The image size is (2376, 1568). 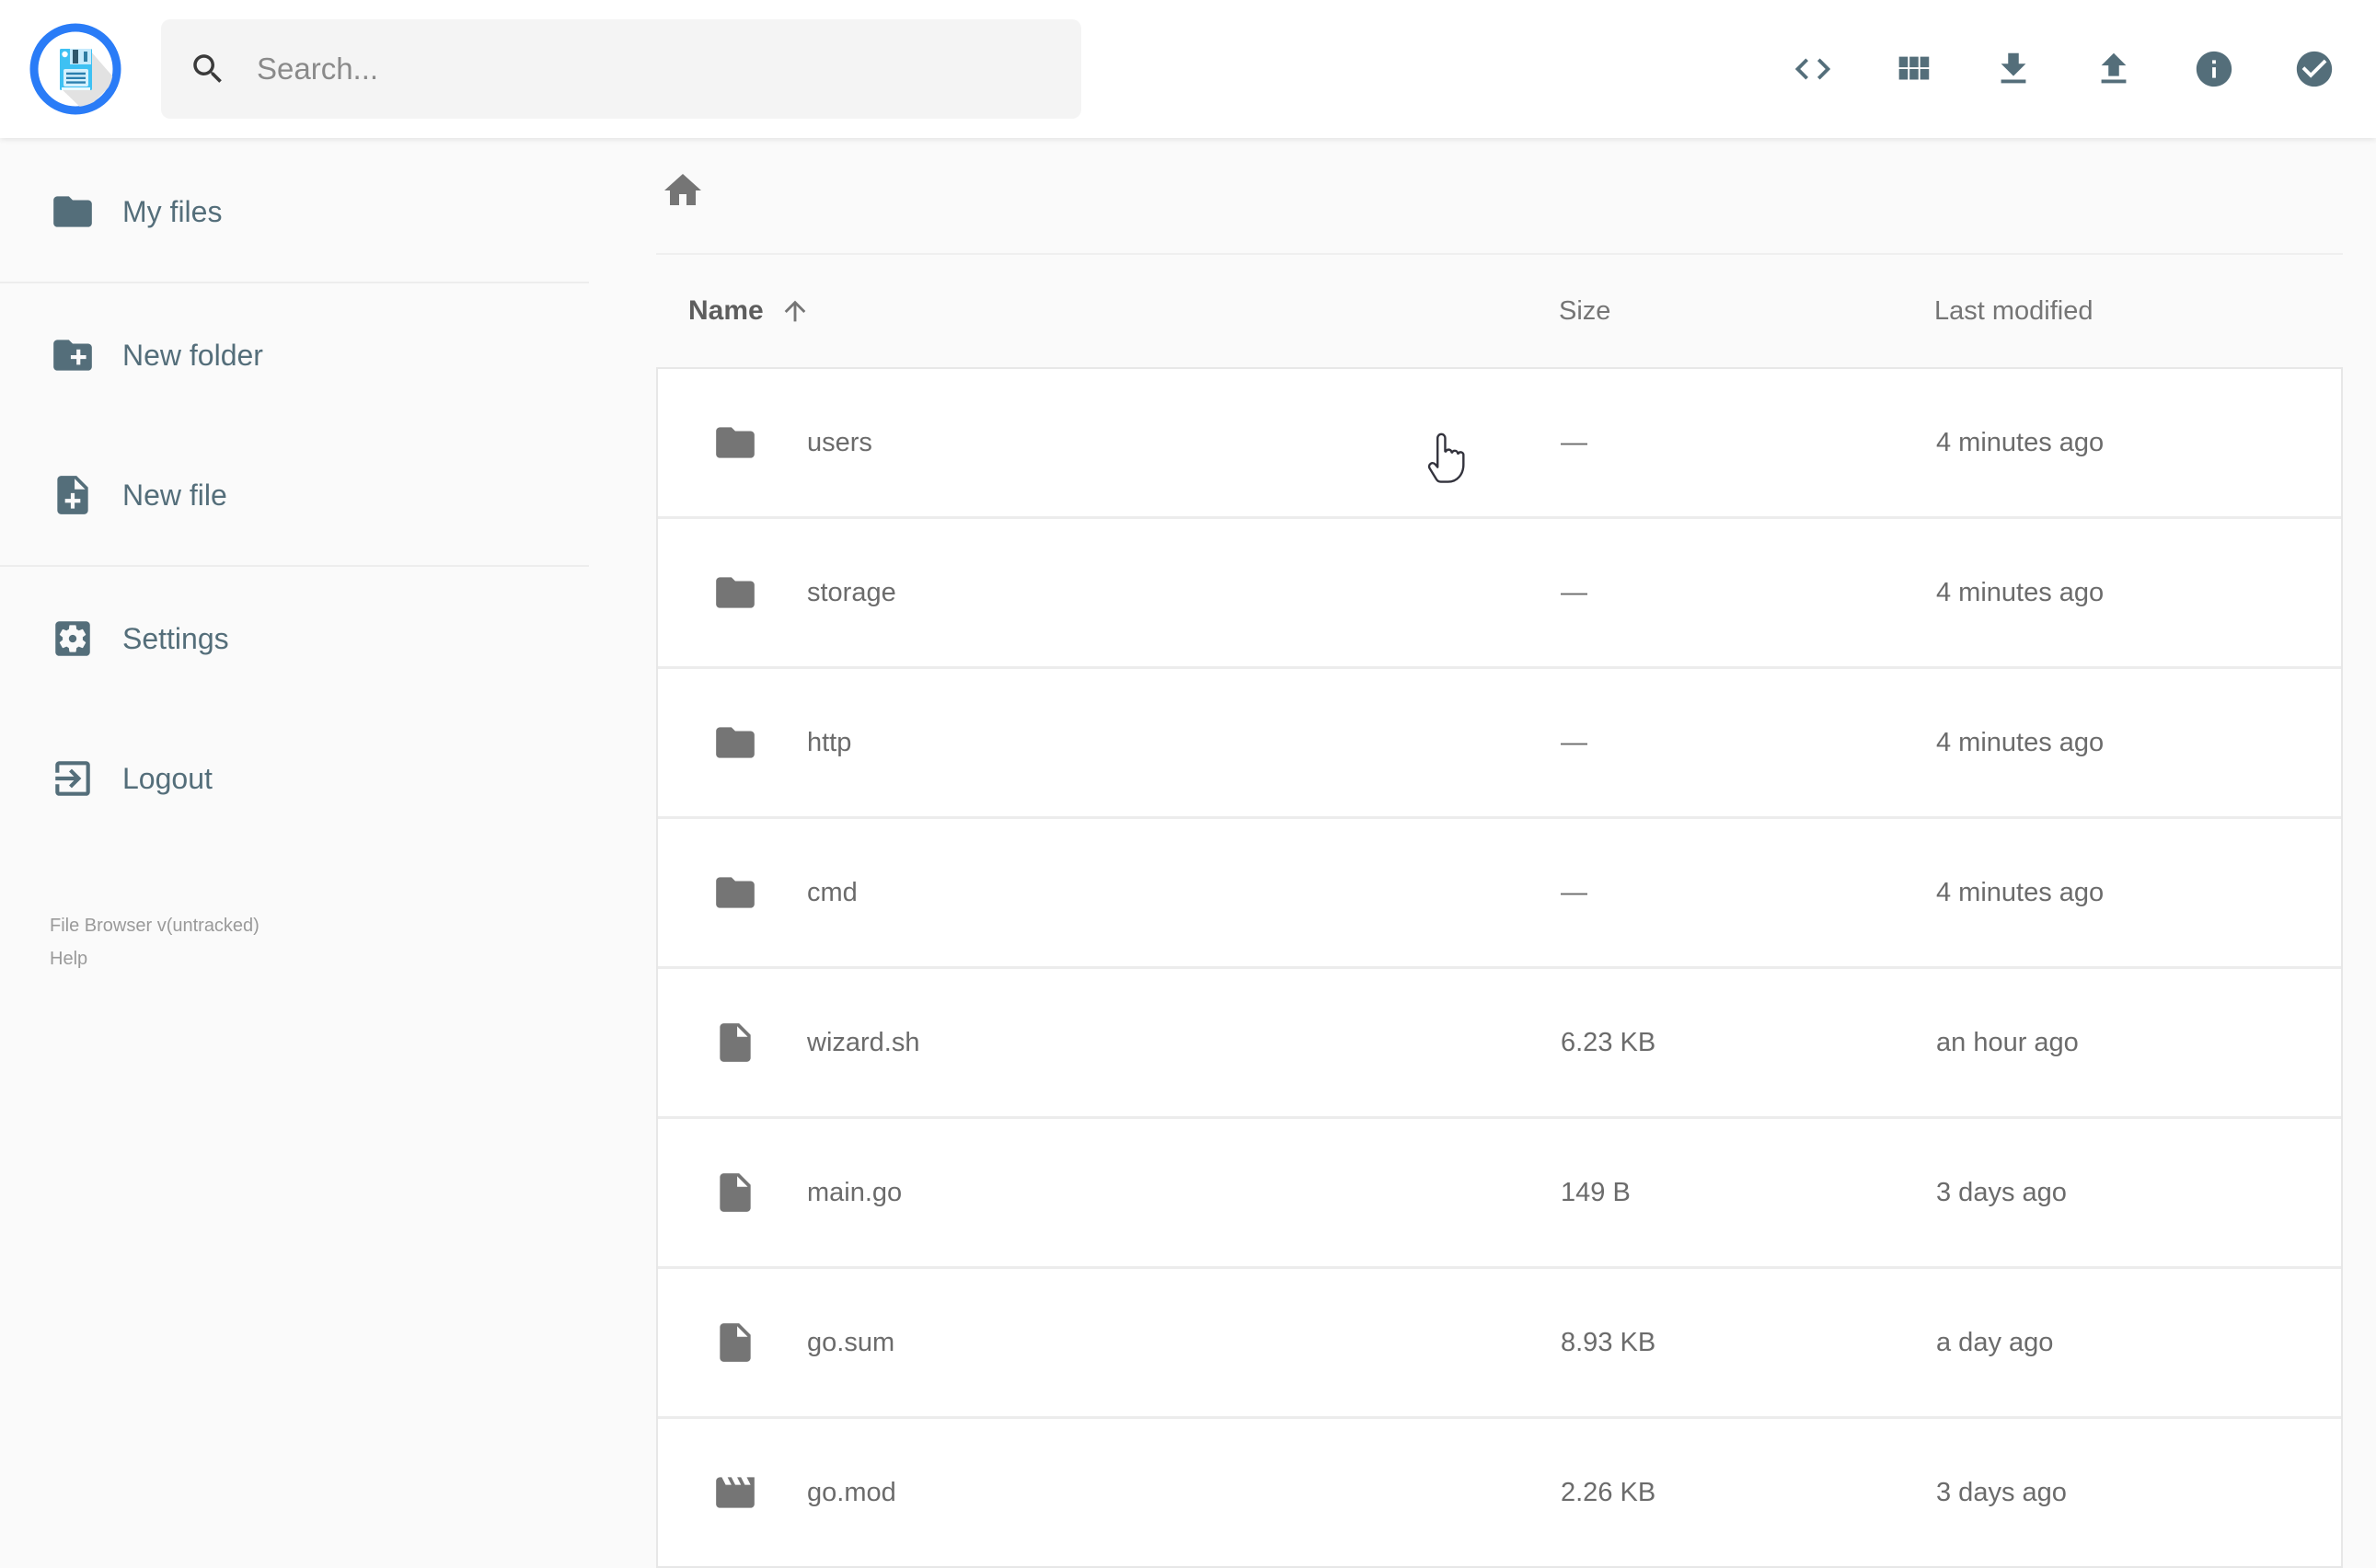 I want to click on new-file-icon, so click(x=73, y=495).